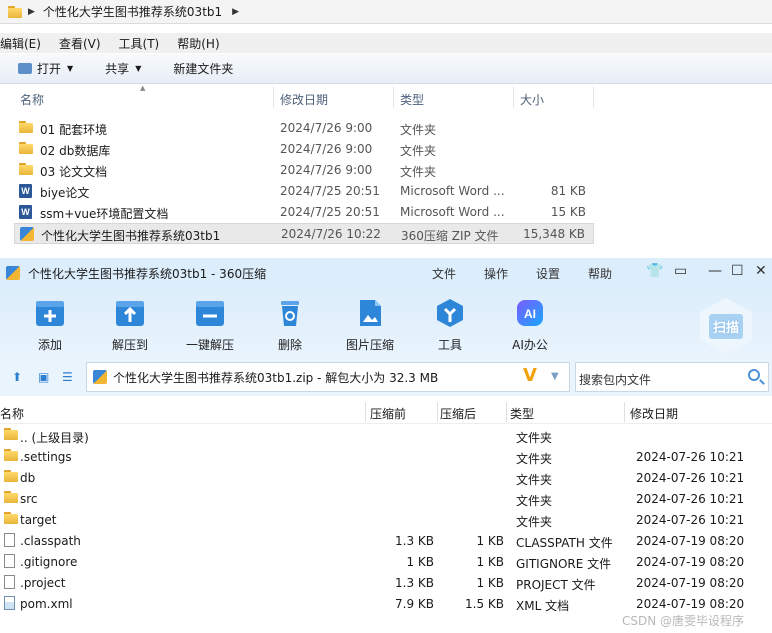  Describe the element at coordinates (654, 413) in the screenshot. I see `column-modified: 修改日期` at that location.